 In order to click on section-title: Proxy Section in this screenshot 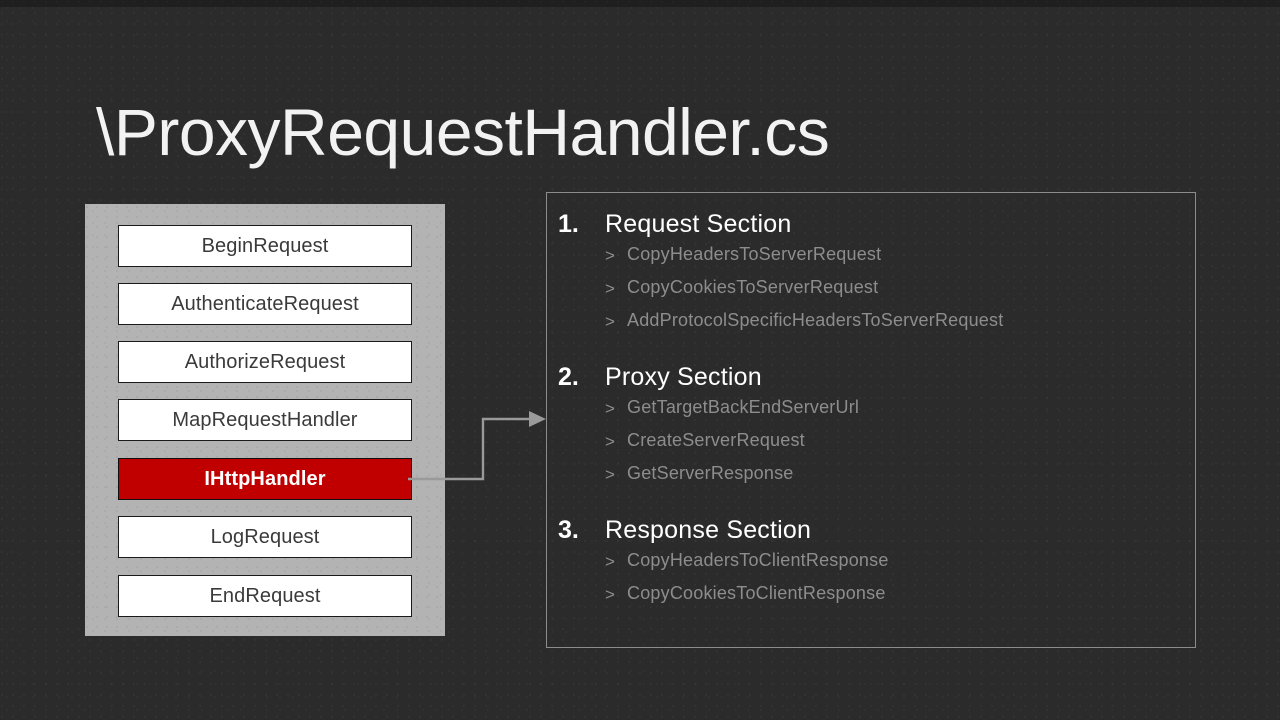, I will do `click(683, 377)`.